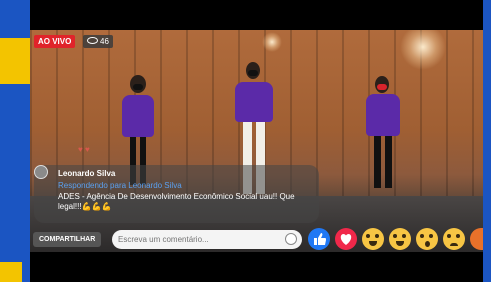 Image resolution: width=491 pixels, height=282 pixels. What do you see at coordinates (15, 141) in the screenshot?
I see `brand-frame-left` at bounding box center [15, 141].